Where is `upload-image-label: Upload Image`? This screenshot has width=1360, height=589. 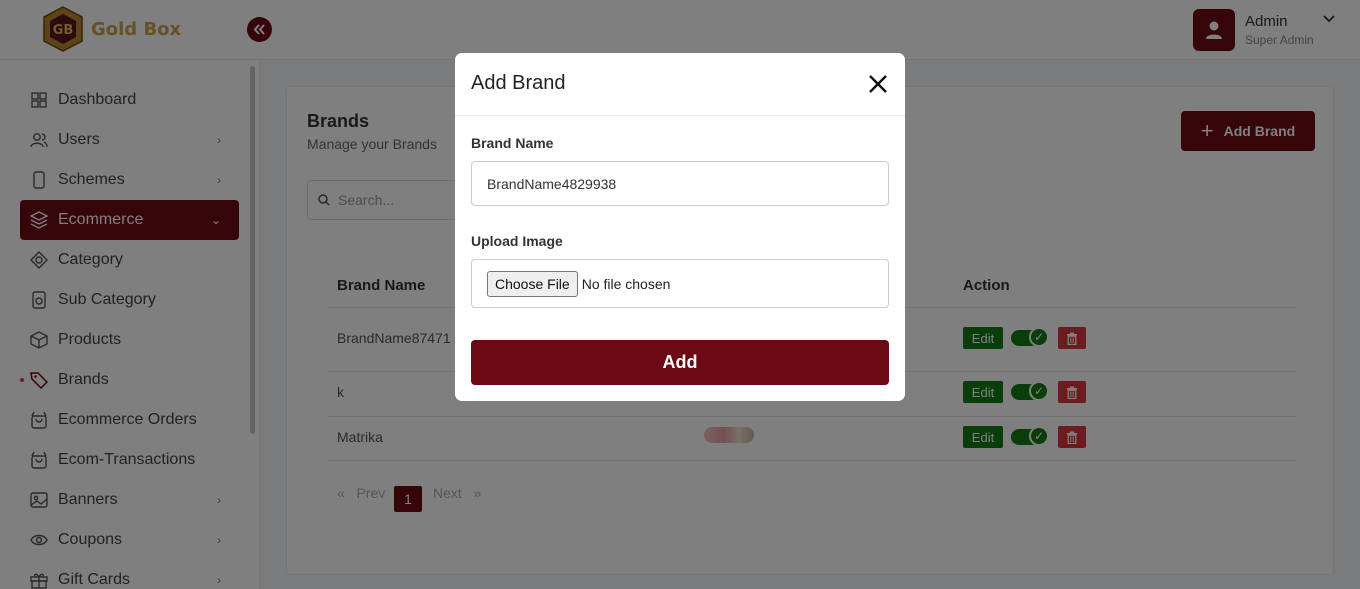 upload-image-label: Upload Image is located at coordinates (517, 241).